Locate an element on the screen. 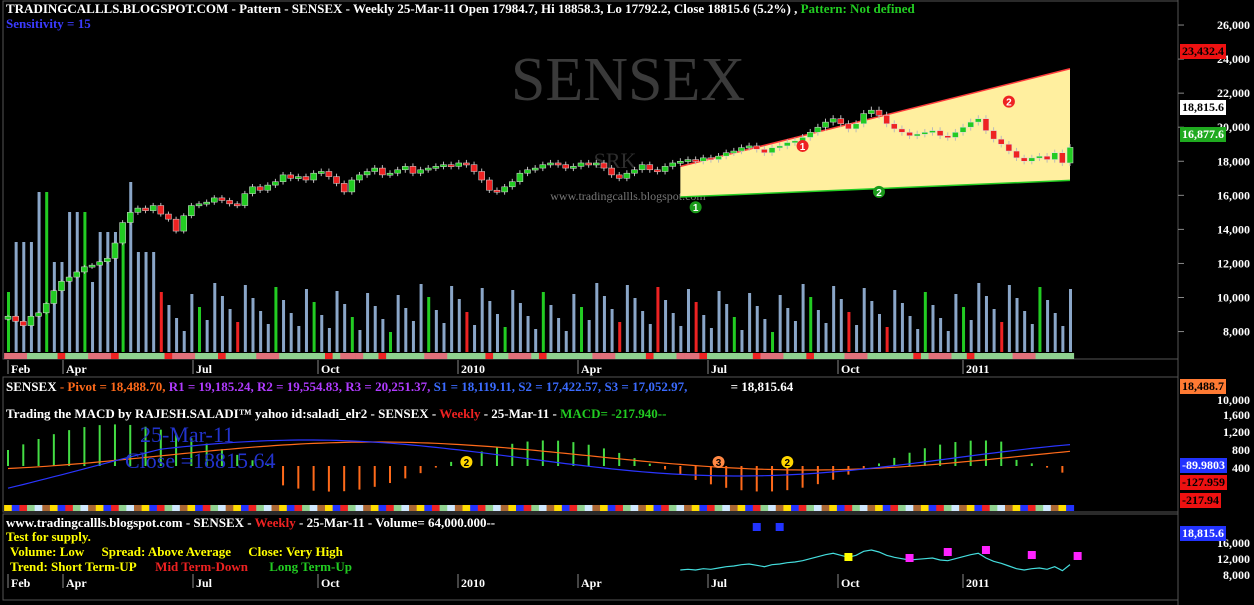 This screenshot has width=1254, height=605. spread-label: Spread: Above Average is located at coordinates (166, 551).